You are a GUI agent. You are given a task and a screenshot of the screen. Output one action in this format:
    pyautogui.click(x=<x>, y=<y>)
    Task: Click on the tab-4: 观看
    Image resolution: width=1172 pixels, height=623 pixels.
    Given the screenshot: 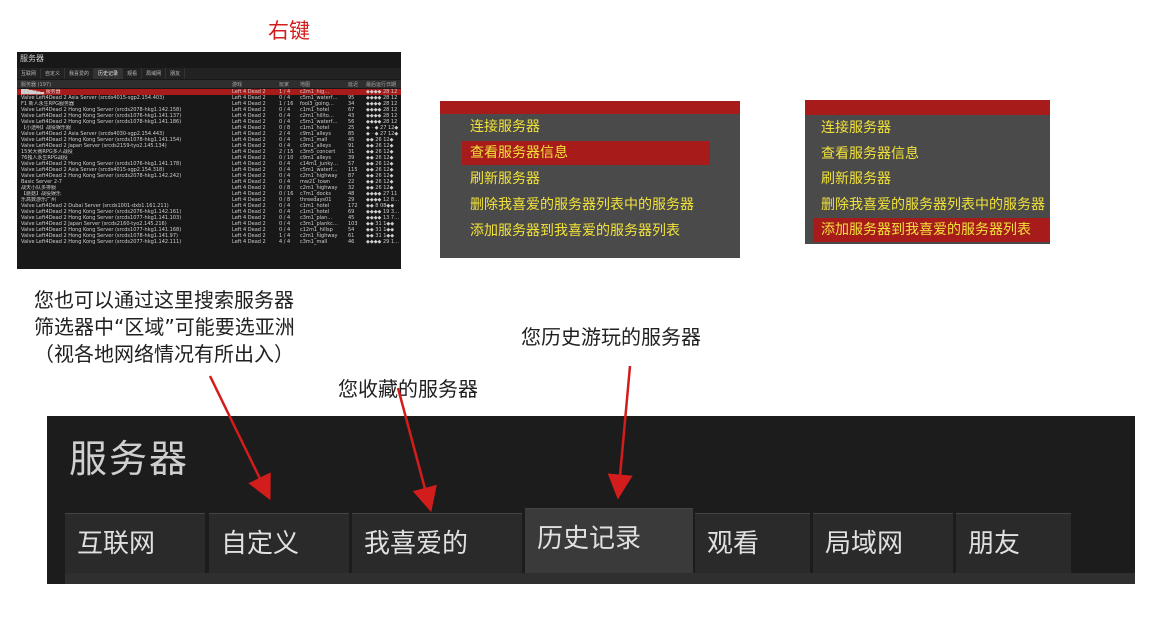 What is the action you would take?
    pyautogui.click(x=752, y=543)
    